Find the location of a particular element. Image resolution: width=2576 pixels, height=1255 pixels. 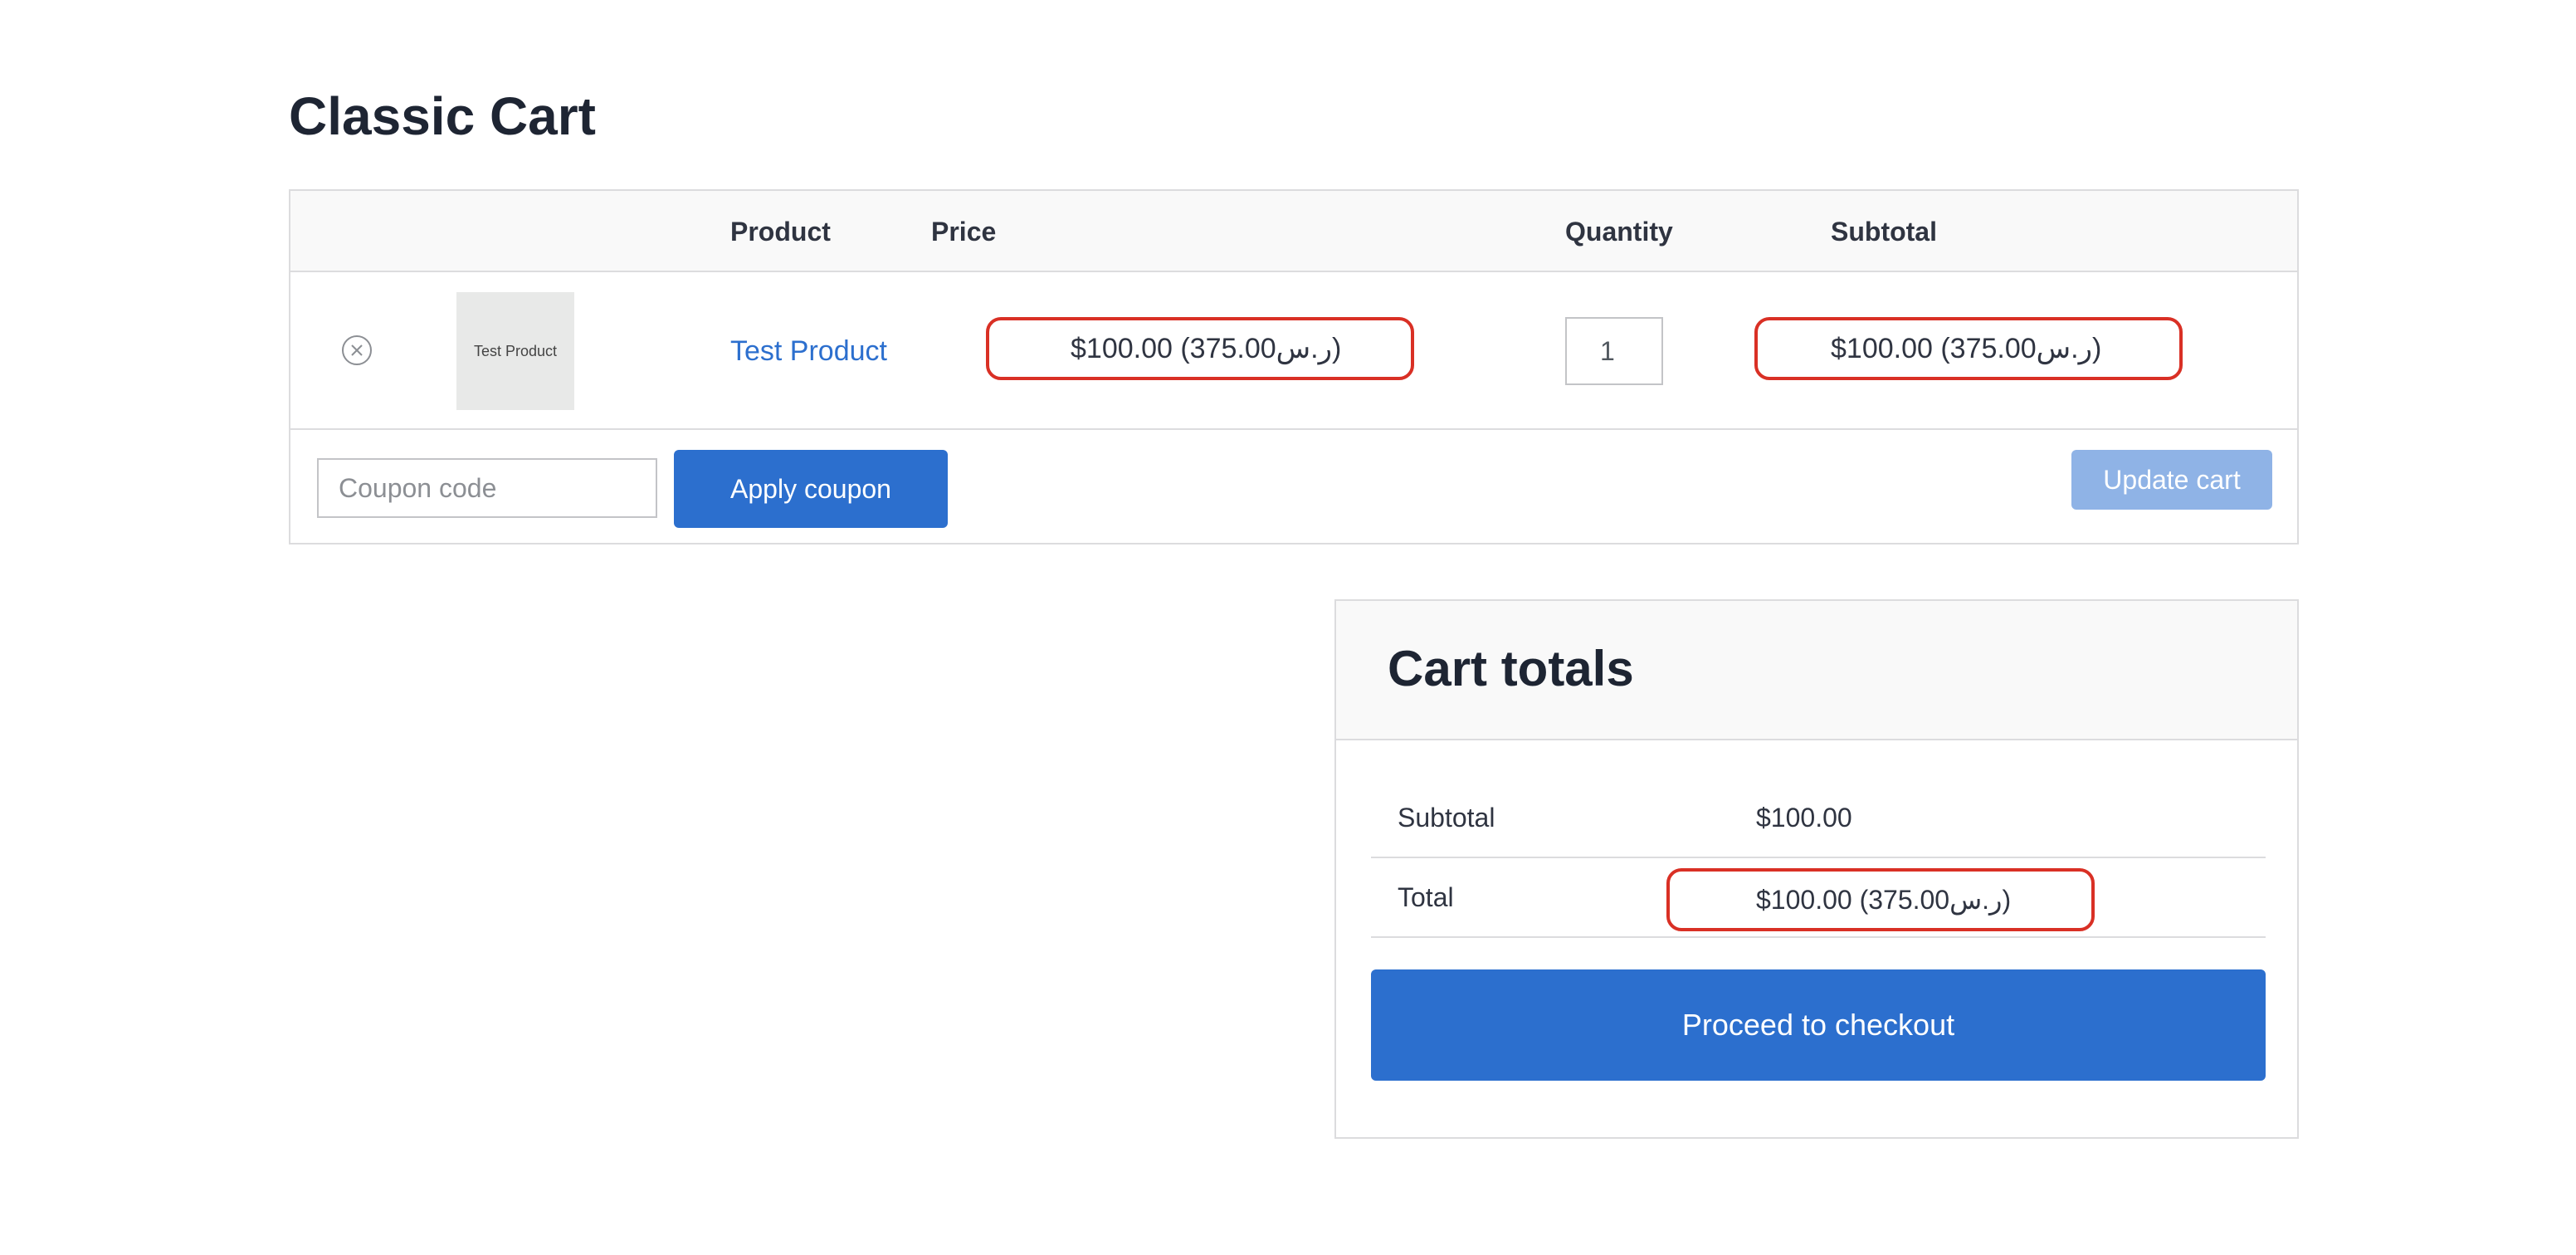

quantity-input is located at coordinates (1614, 351).